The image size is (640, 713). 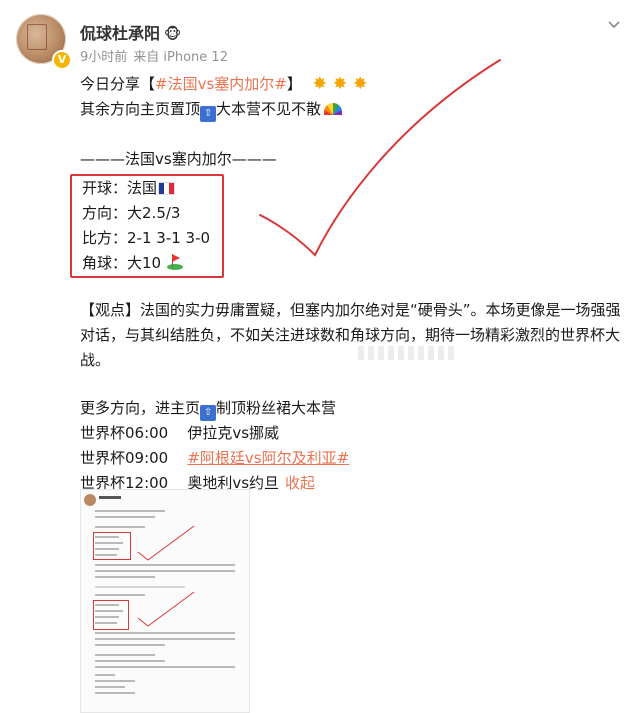 I want to click on prediction-row-direction: 方向：大2.5/3, so click(x=131, y=213).